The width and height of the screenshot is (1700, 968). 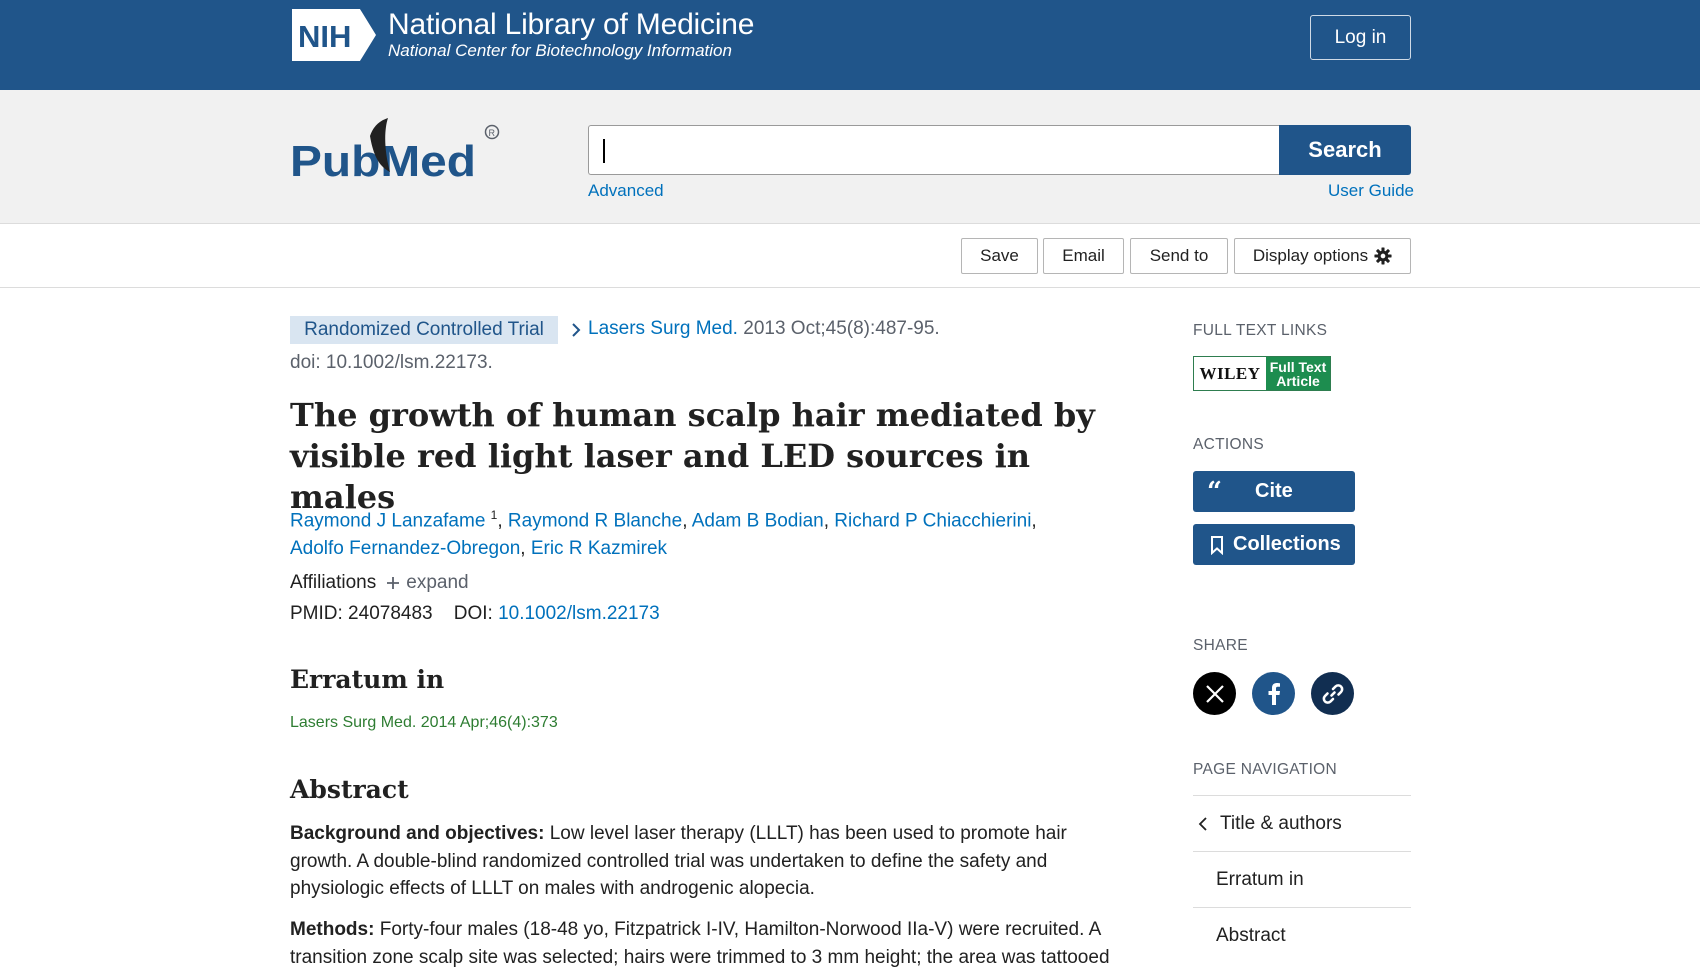 I want to click on author-link: Richard P Chiacchierini, so click(x=932, y=520).